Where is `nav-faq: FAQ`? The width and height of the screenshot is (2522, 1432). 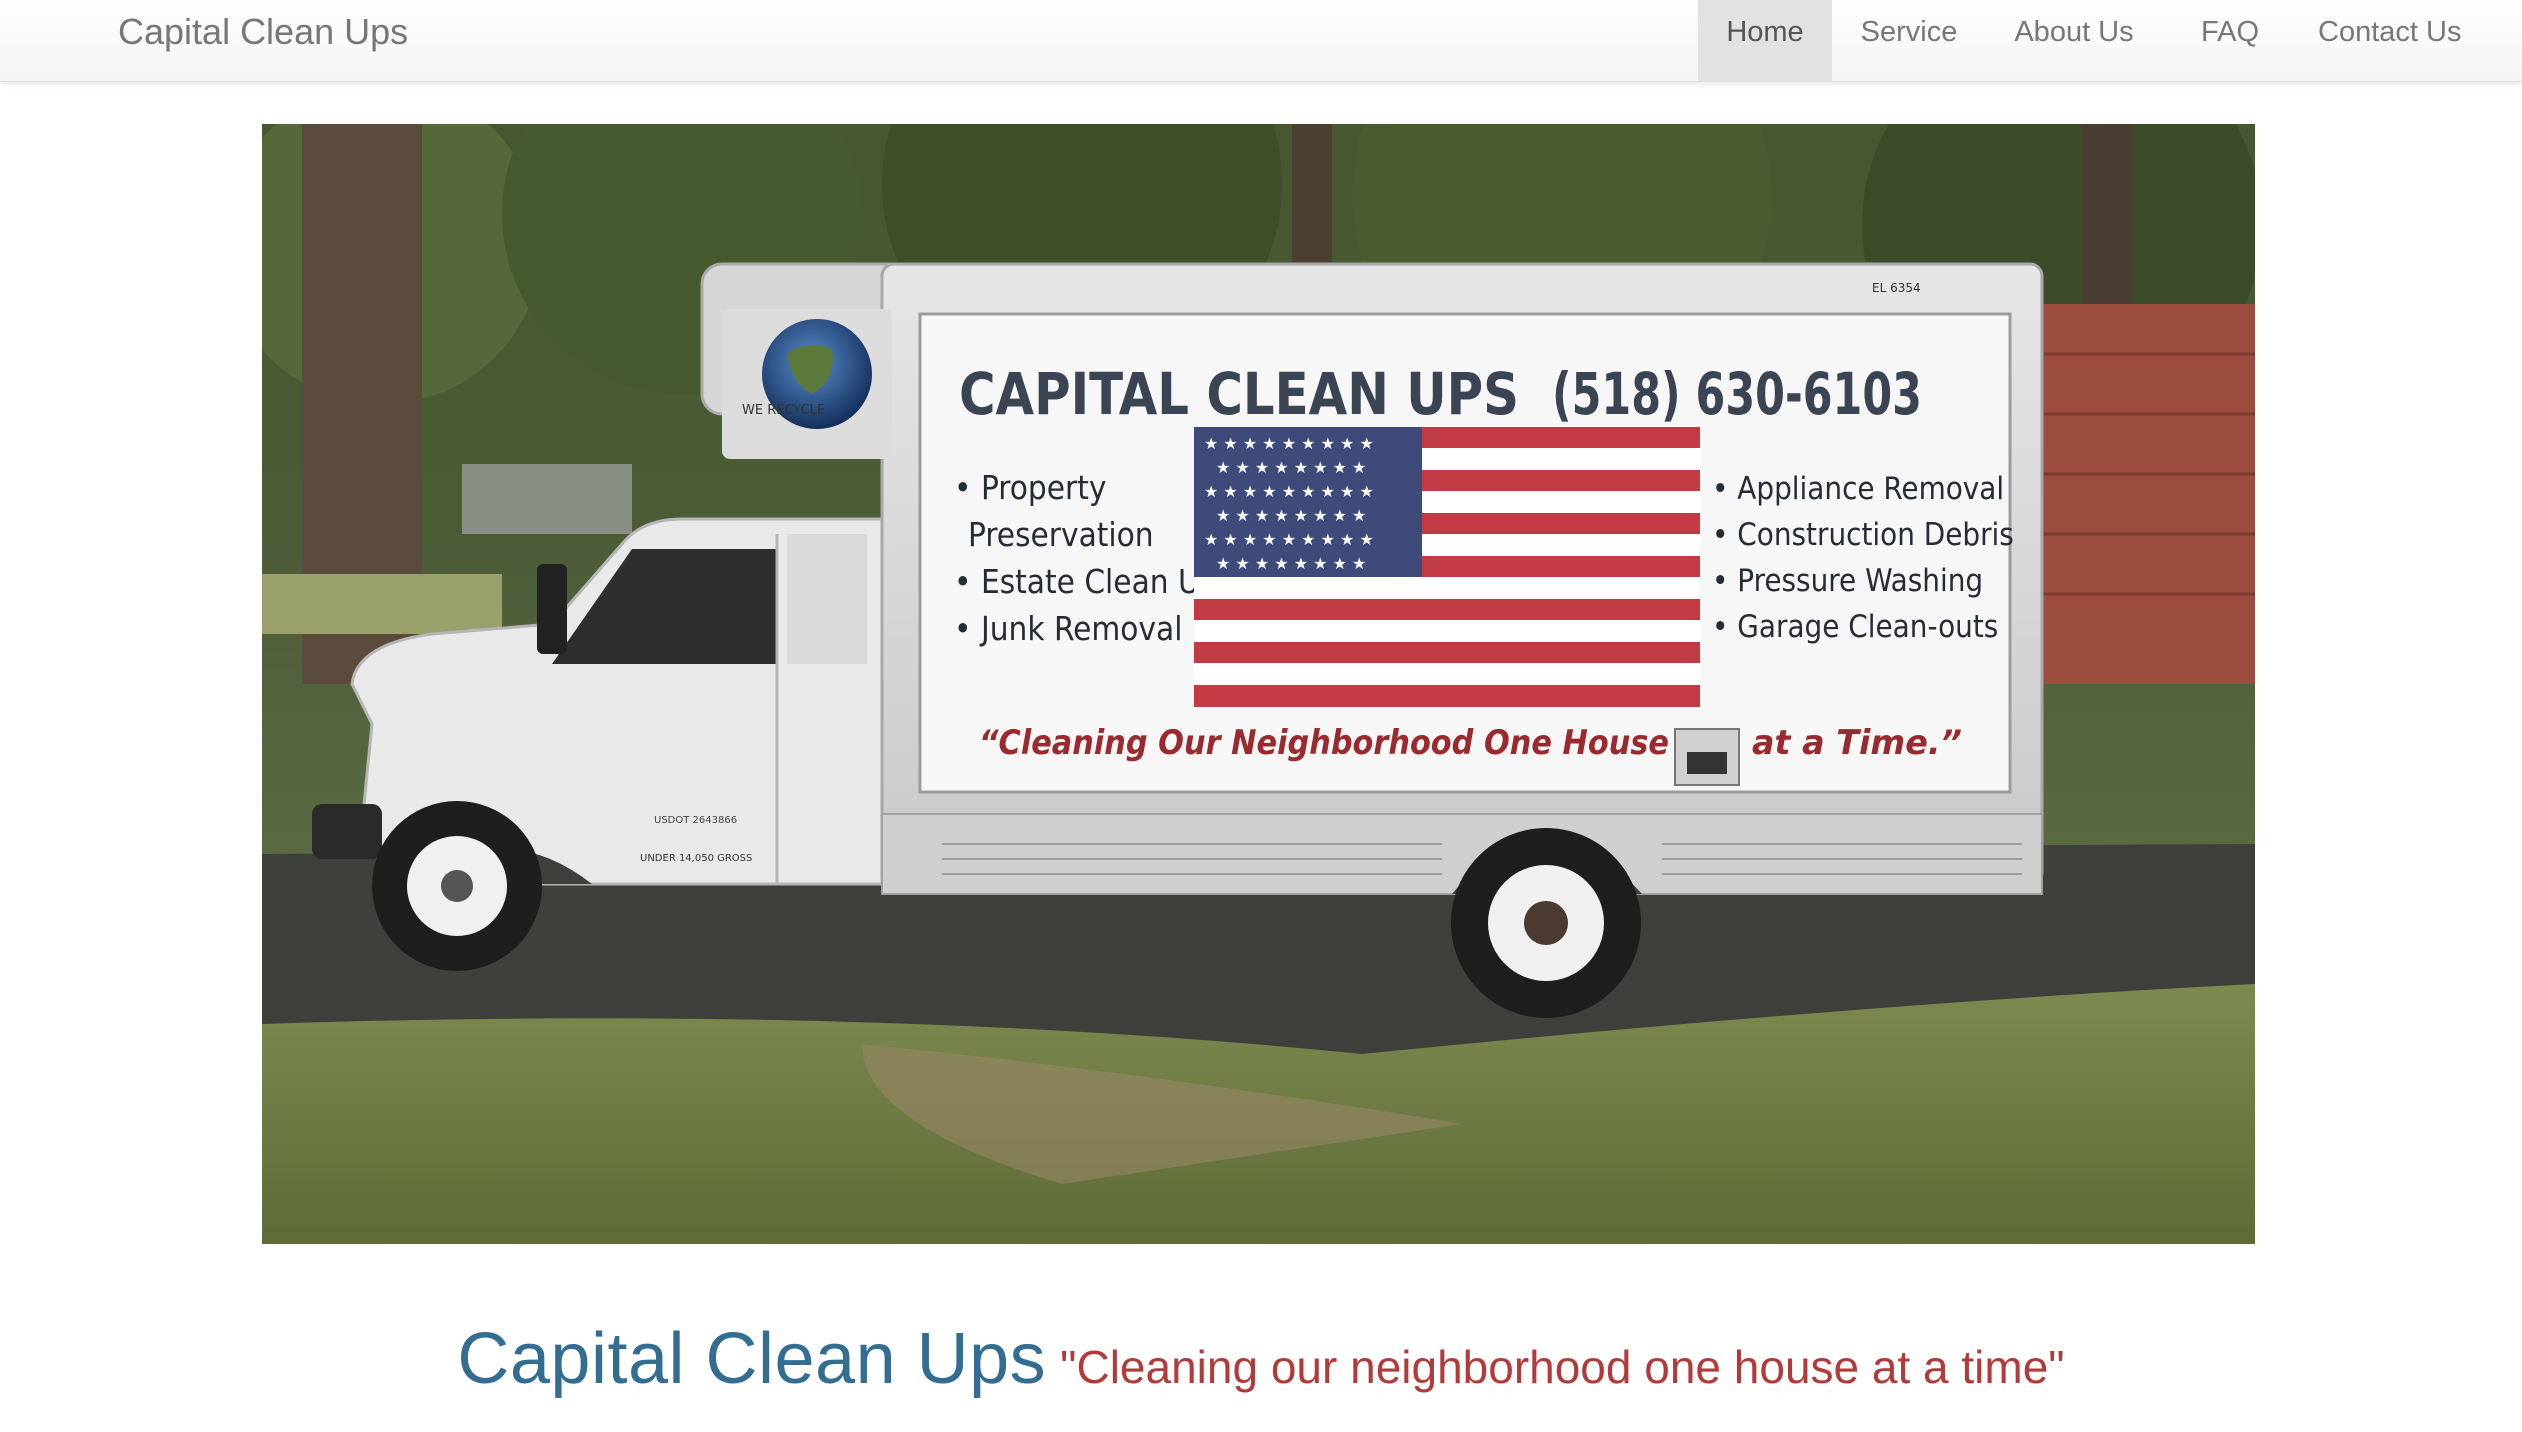 nav-faq: FAQ is located at coordinates (2230, 41).